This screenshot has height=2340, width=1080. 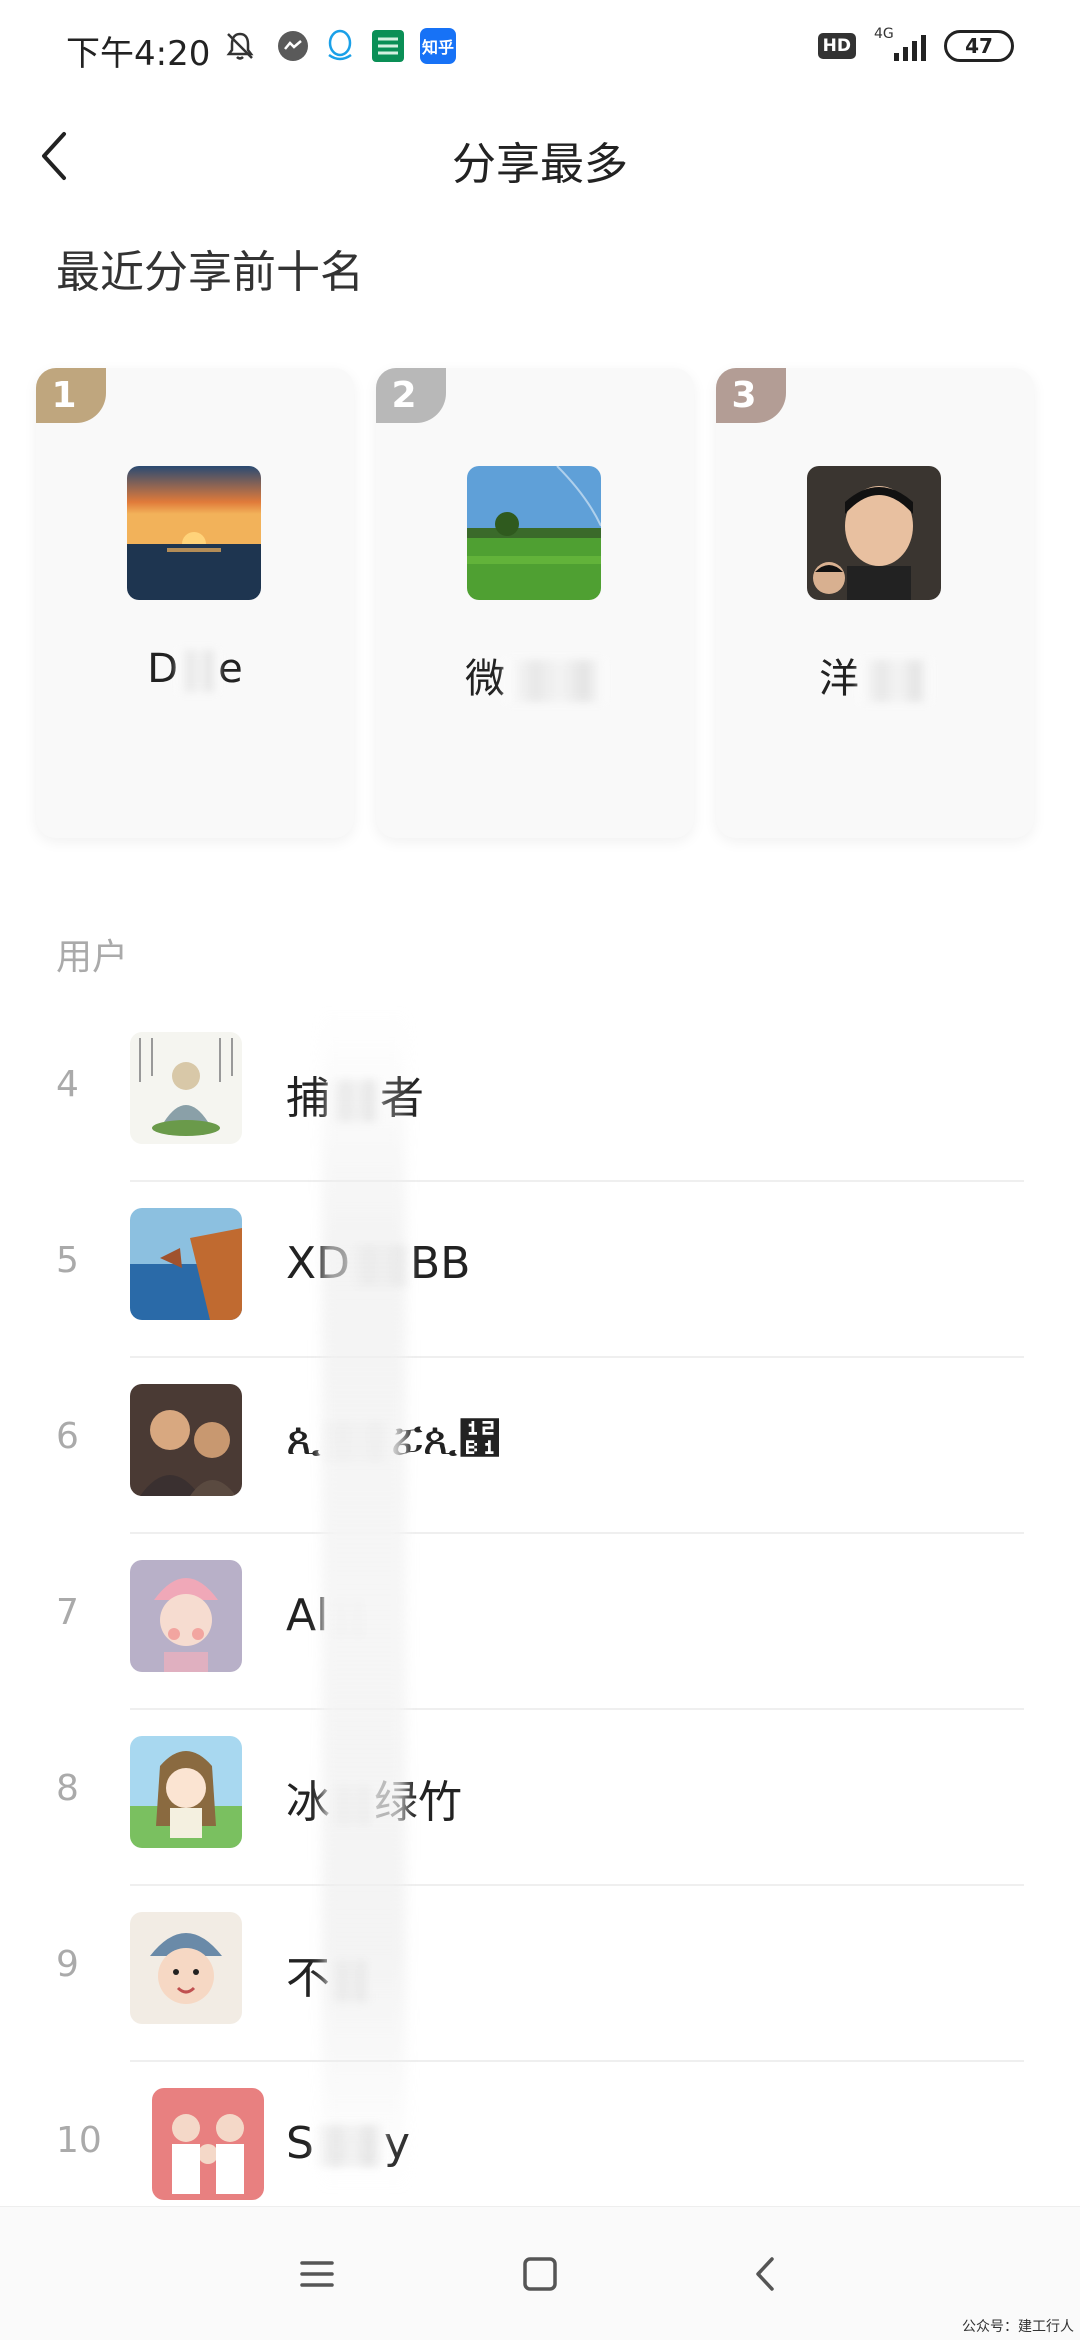 I want to click on card-name: 微, so click(x=535, y=675).